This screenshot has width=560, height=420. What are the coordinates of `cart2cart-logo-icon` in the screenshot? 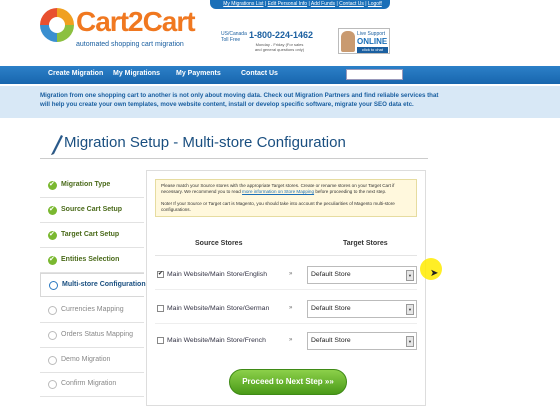 It's located at (57, 25).